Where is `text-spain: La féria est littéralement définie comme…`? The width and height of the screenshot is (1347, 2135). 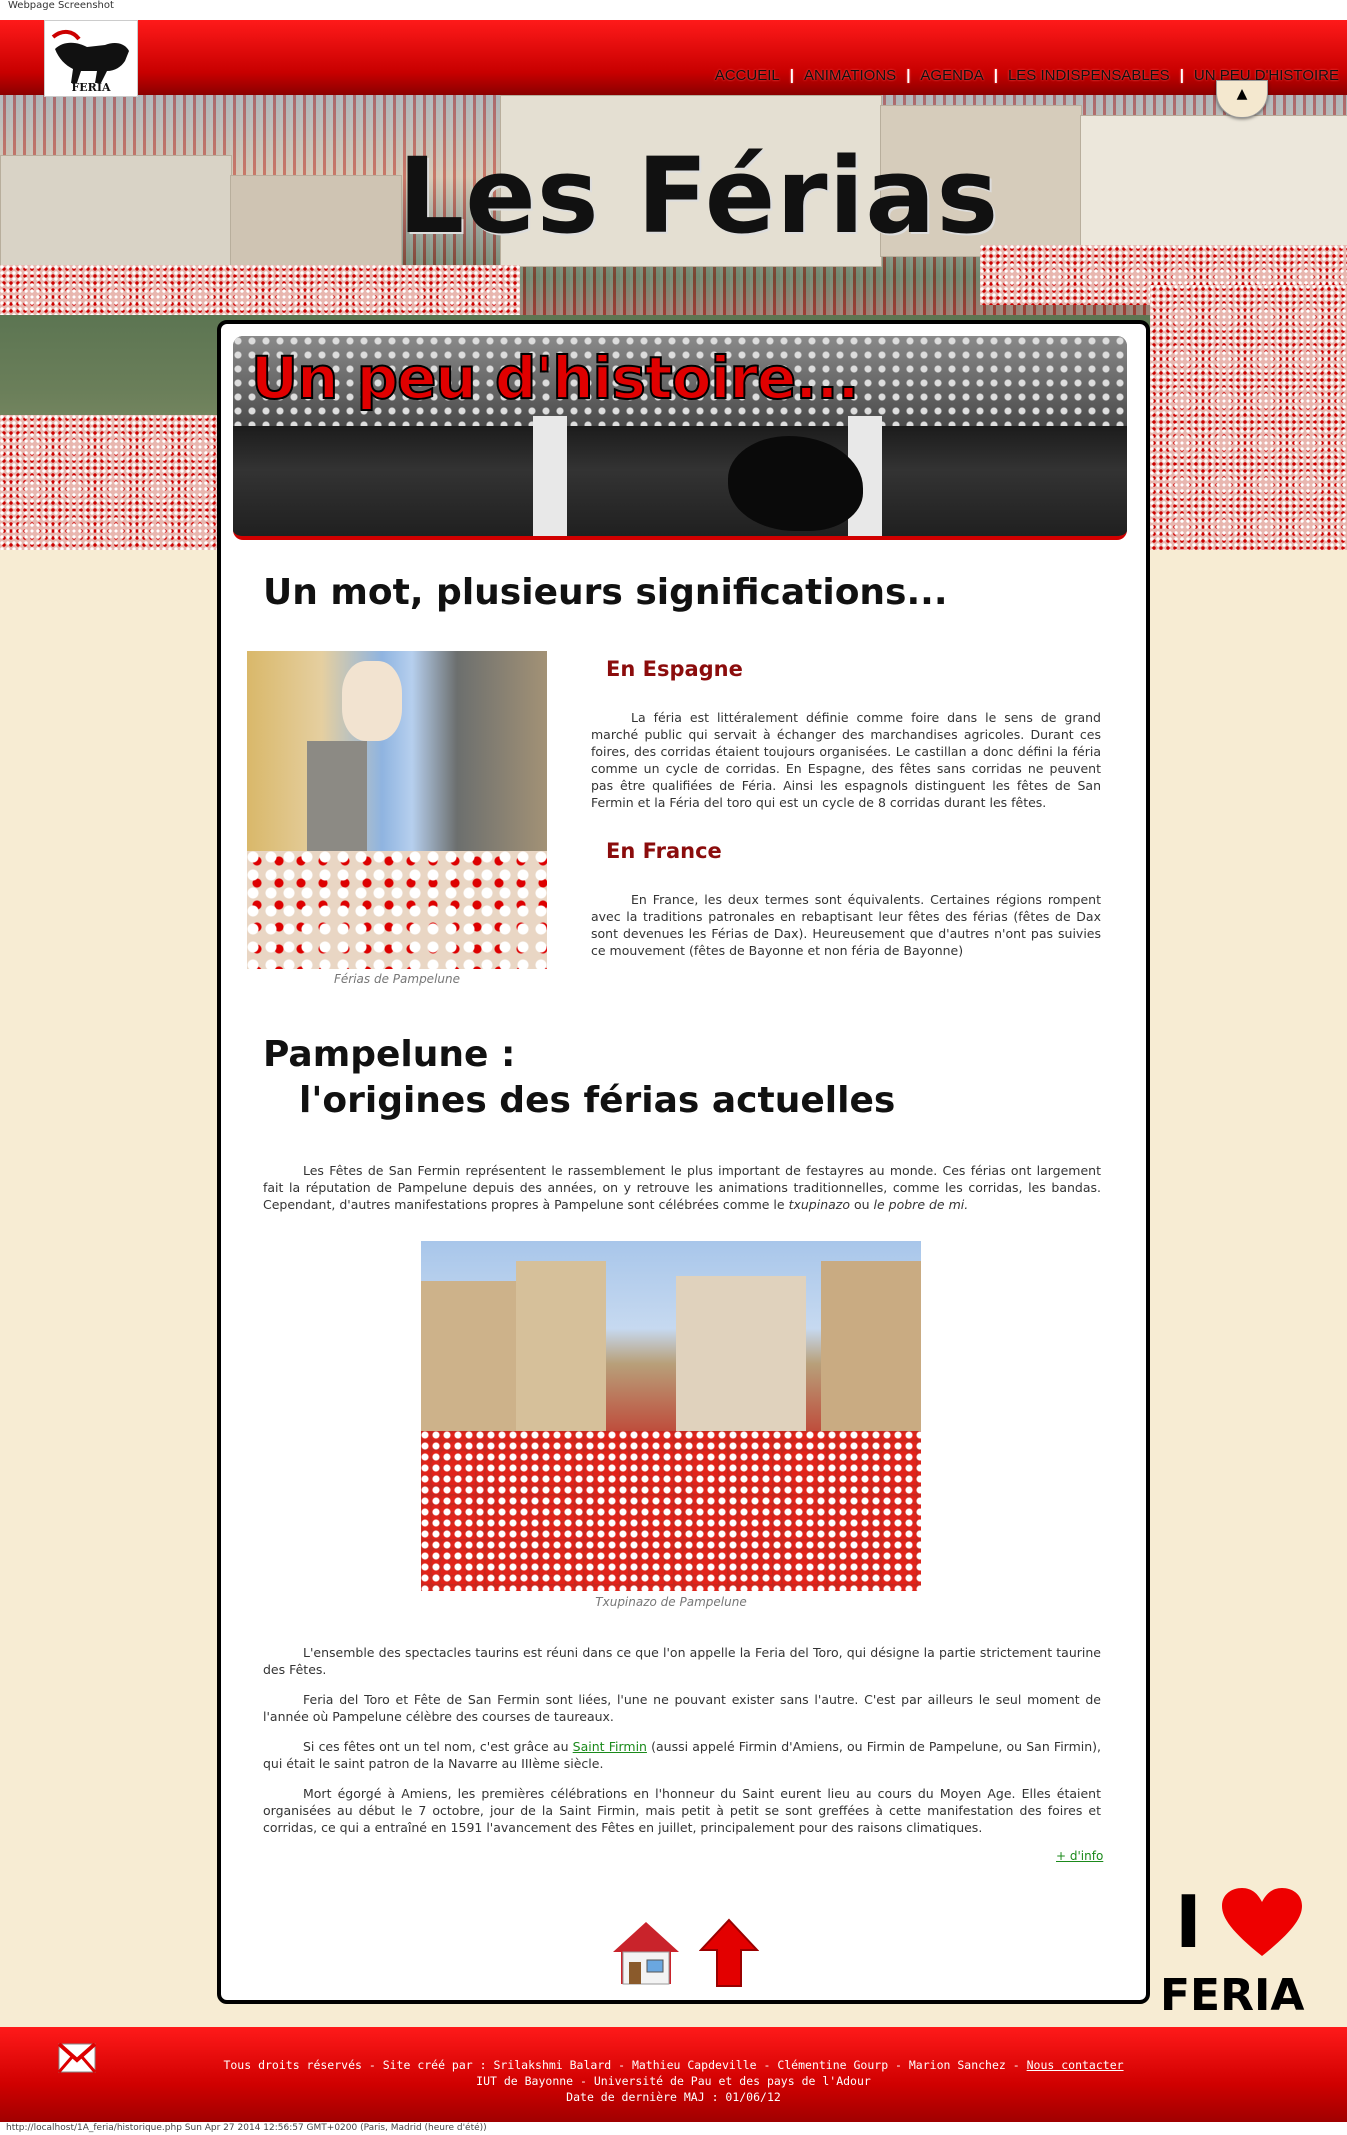
text-spain: La féria est littéralement définie comme… is located at coordinates (846, 760).